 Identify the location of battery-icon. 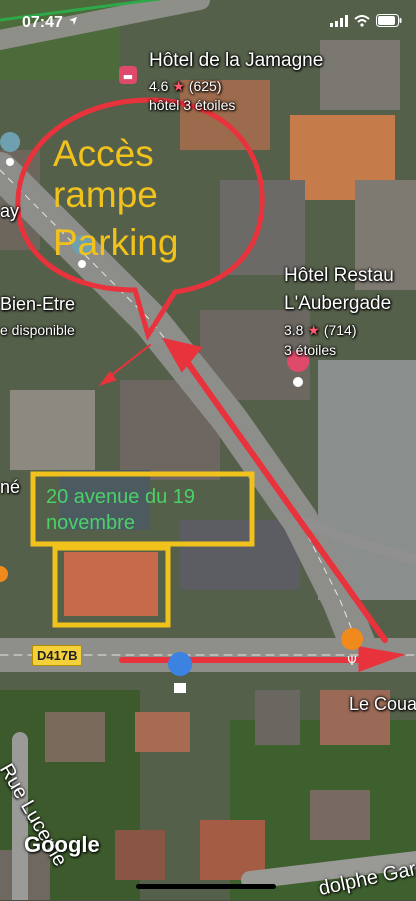
(389, 20).